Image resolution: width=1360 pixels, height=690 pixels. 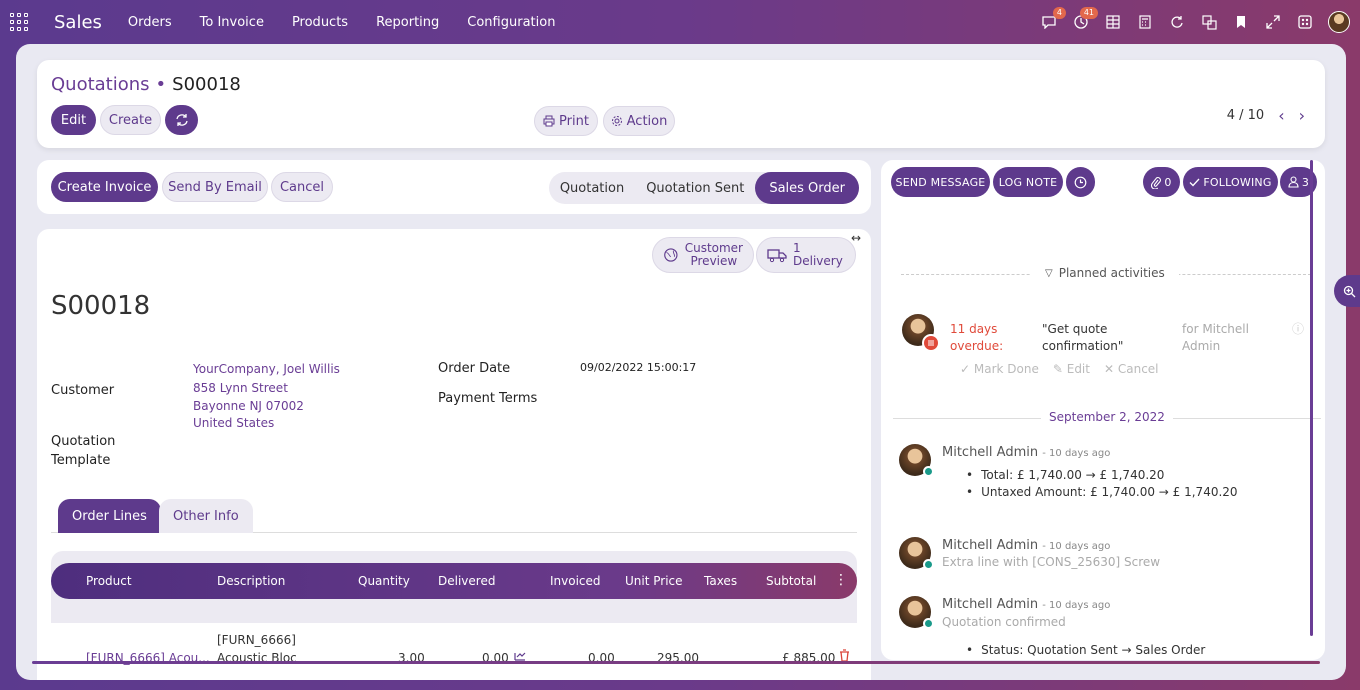 What do you see at coordinates (1241, 22) in the screenshot?
I see `bookmark-icon` at bounding box center [1241, 22].